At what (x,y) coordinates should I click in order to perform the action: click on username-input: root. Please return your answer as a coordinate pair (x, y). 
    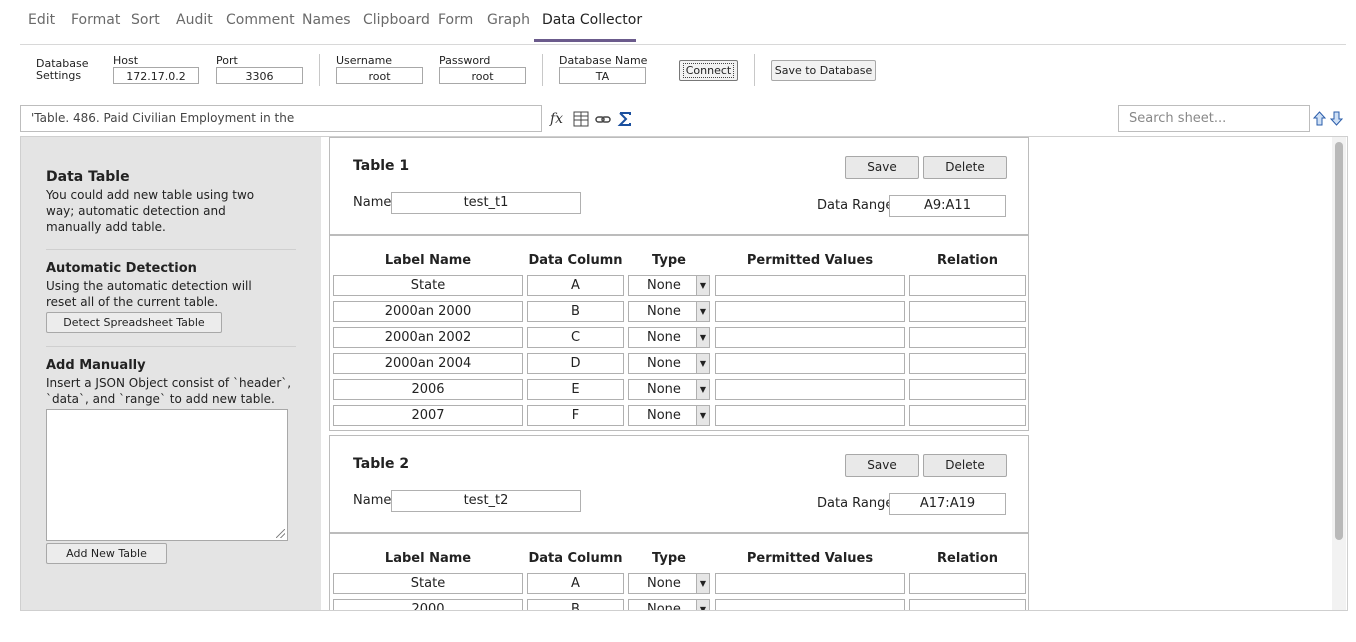
    Looking at the image, I should click on (379, 75).